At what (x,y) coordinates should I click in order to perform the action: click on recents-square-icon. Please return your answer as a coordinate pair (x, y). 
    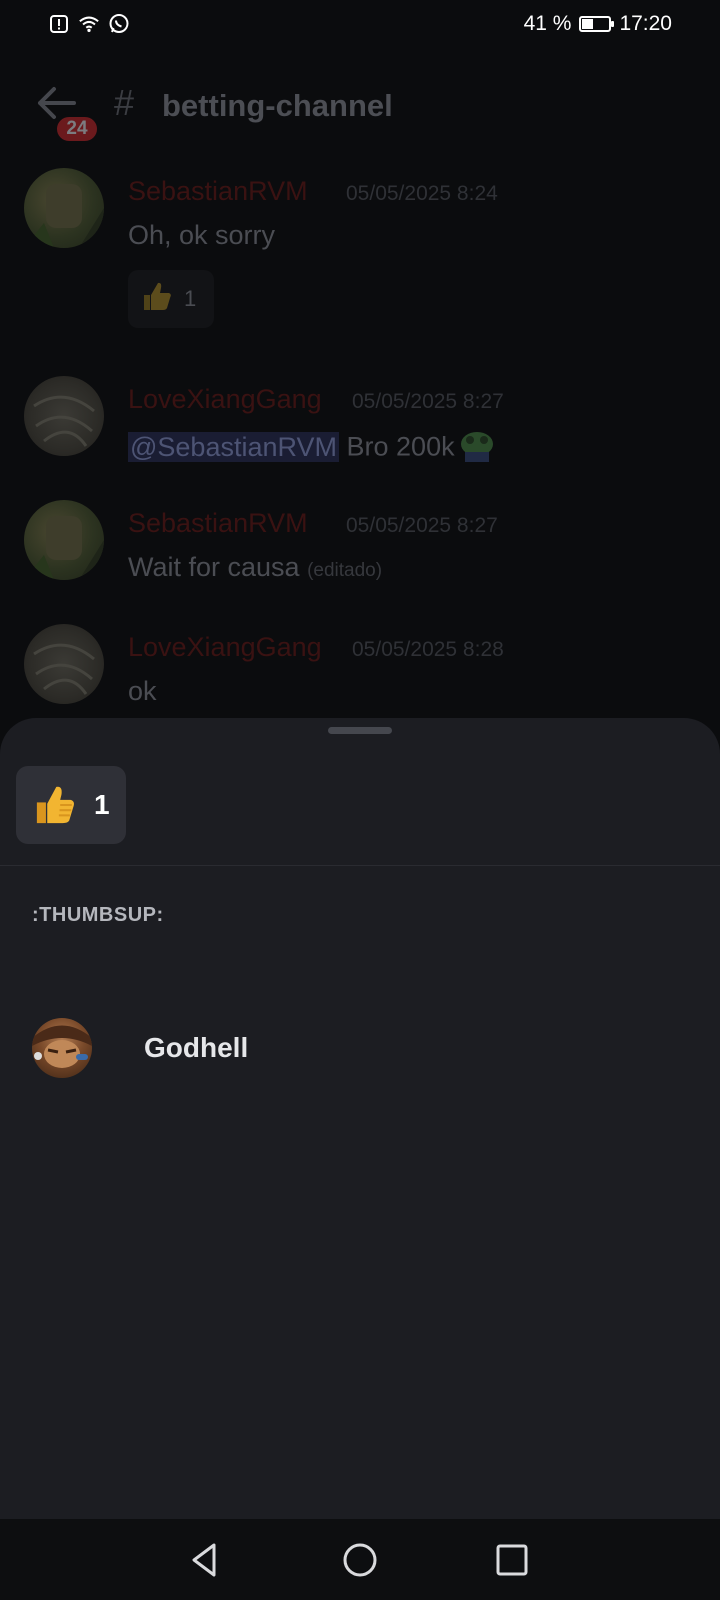
    Looking at the image, I should click on (512, 1560).